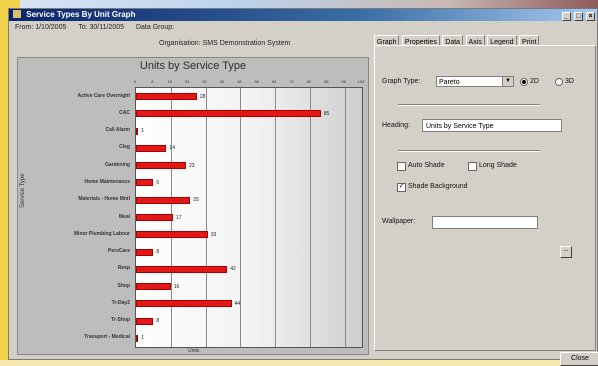  Describe the element at coordinates (202, 96) in the screenshot. I see `bar-value-label: 28` at that location.